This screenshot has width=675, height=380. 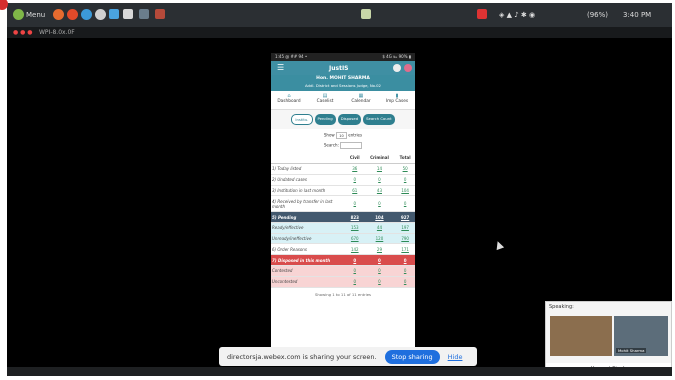 I want to click on criminal-count: 44, so click(x=379, y=228).